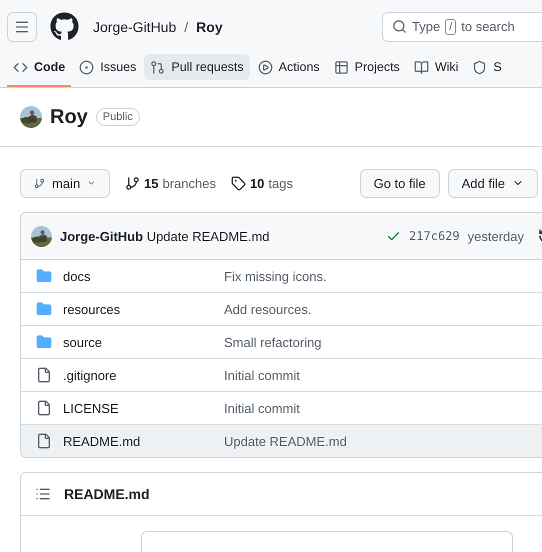 The width and height of the screenshot is (542, 552). Describe the element at coordinates (367, 67) in the screenshot. I see `nav-tab: Projects` at that location.